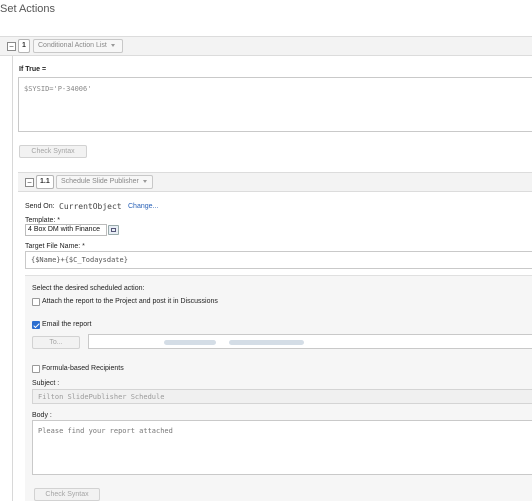 This screenshot has height=501, width=532. I want to click on action-block-1-header: − 1 Conditional Action List, so click(266, 46).